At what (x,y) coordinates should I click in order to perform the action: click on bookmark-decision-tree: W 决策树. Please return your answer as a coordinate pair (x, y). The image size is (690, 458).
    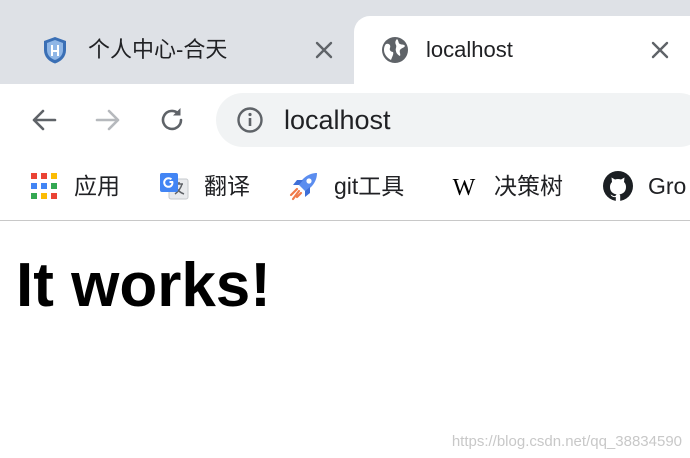
    Looking at the image, I should click on (505, 186).